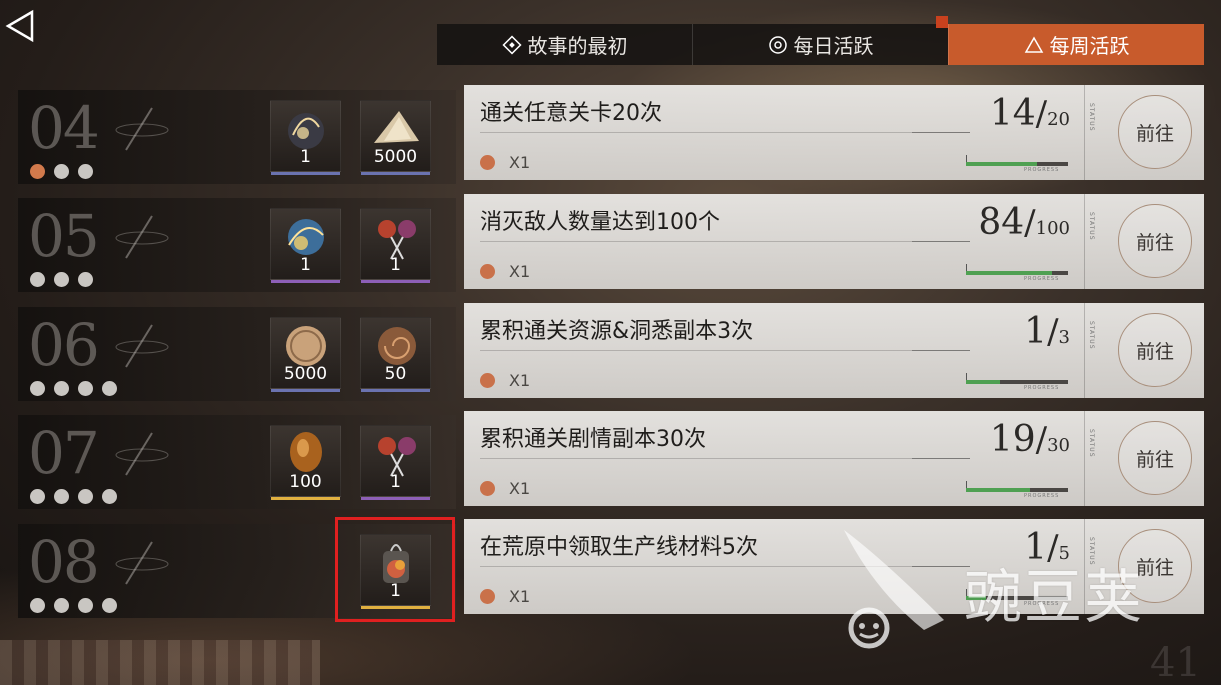 This screenshot has height=685, width=1221. Describe the element at coordinates (834, 350) in the screenshot. I see `task-card: 累积通关资源&洞悉副本3次 X1 1/3 PROGRESS STATUS 前往` at that location.